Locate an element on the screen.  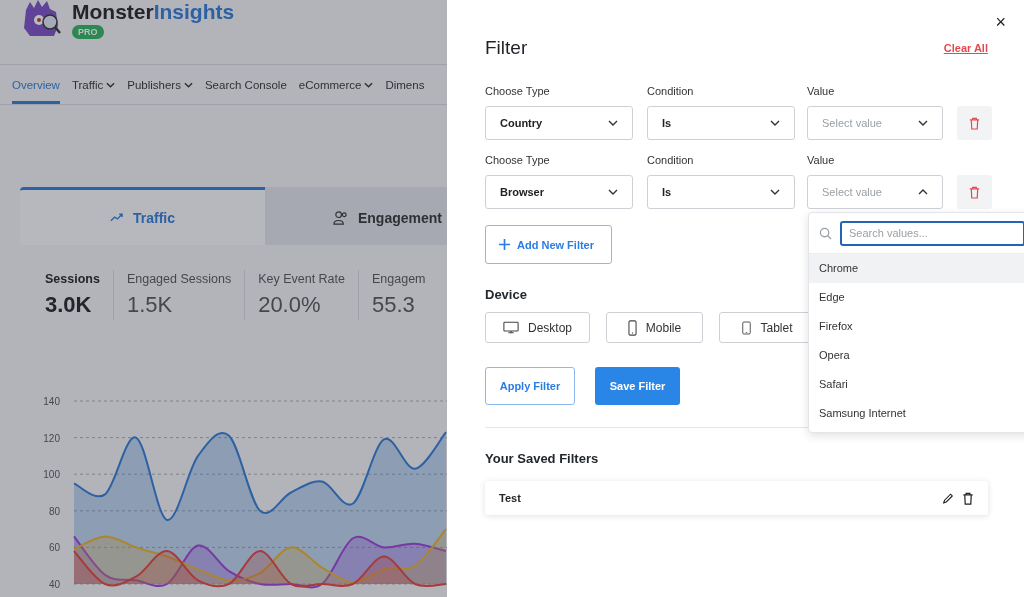
edit-icon is located at coordinates (948, 498).